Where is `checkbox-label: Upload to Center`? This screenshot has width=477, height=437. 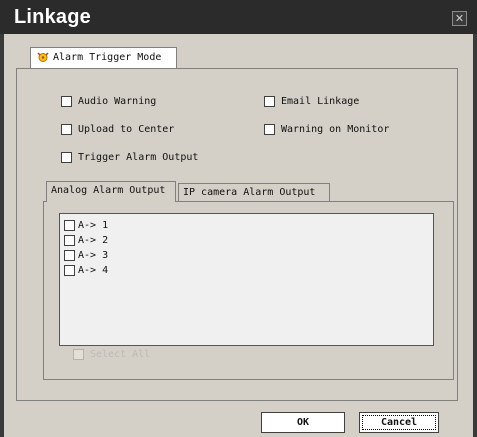 checkbox-label: Upload to Center is located at coordinates (126, 129).